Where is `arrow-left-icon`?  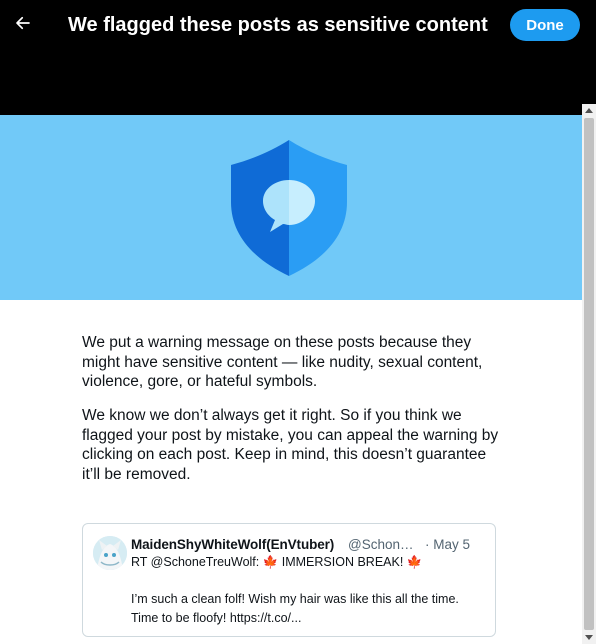
arrow-left-icon is located at coordinates (23, 23).